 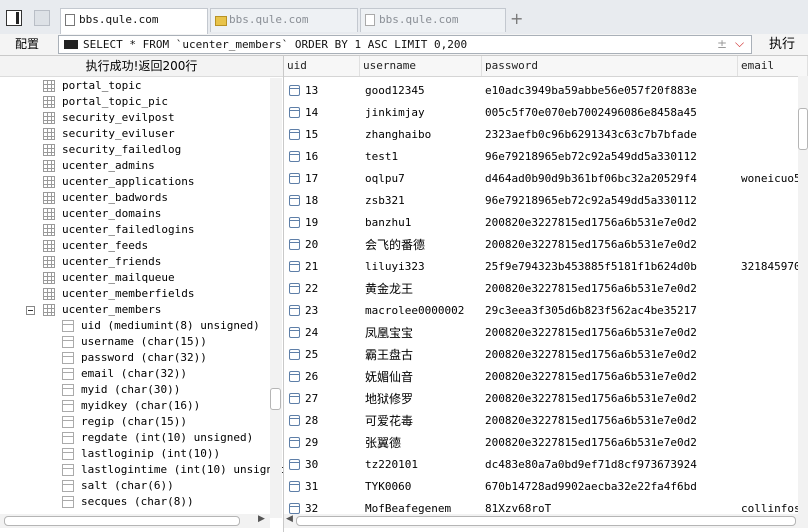 I want to click on history-updown-icon: ±, so click(x=722, y=44).